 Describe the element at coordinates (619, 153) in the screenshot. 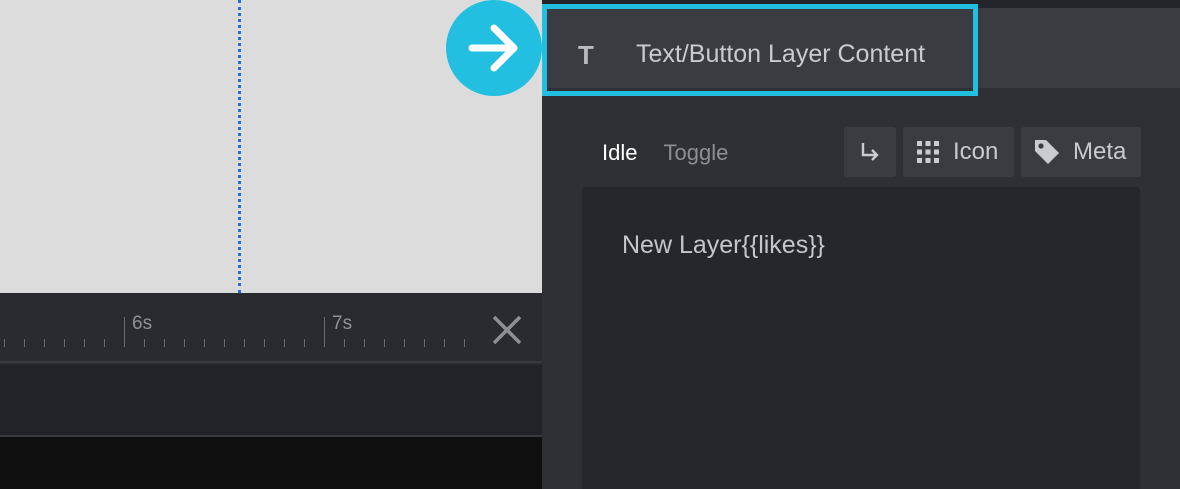

I see `tab-idle: Idle` at that location.